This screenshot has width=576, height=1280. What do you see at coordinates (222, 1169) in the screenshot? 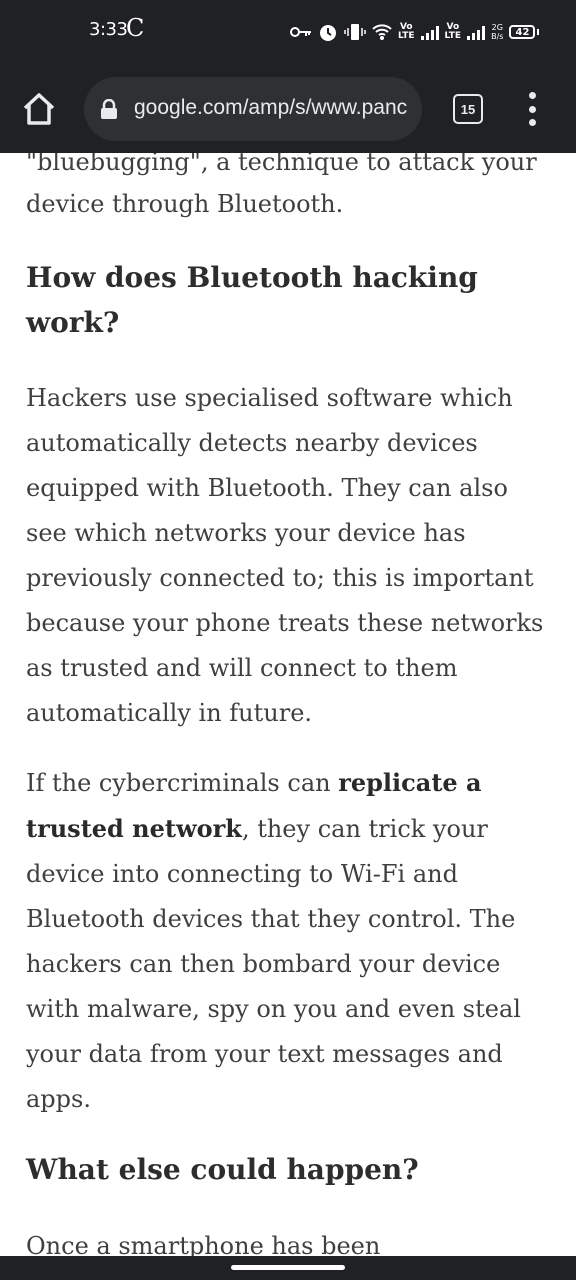
I see `heading-what-else: What else could happen?` at bounding box center [222, 1169].